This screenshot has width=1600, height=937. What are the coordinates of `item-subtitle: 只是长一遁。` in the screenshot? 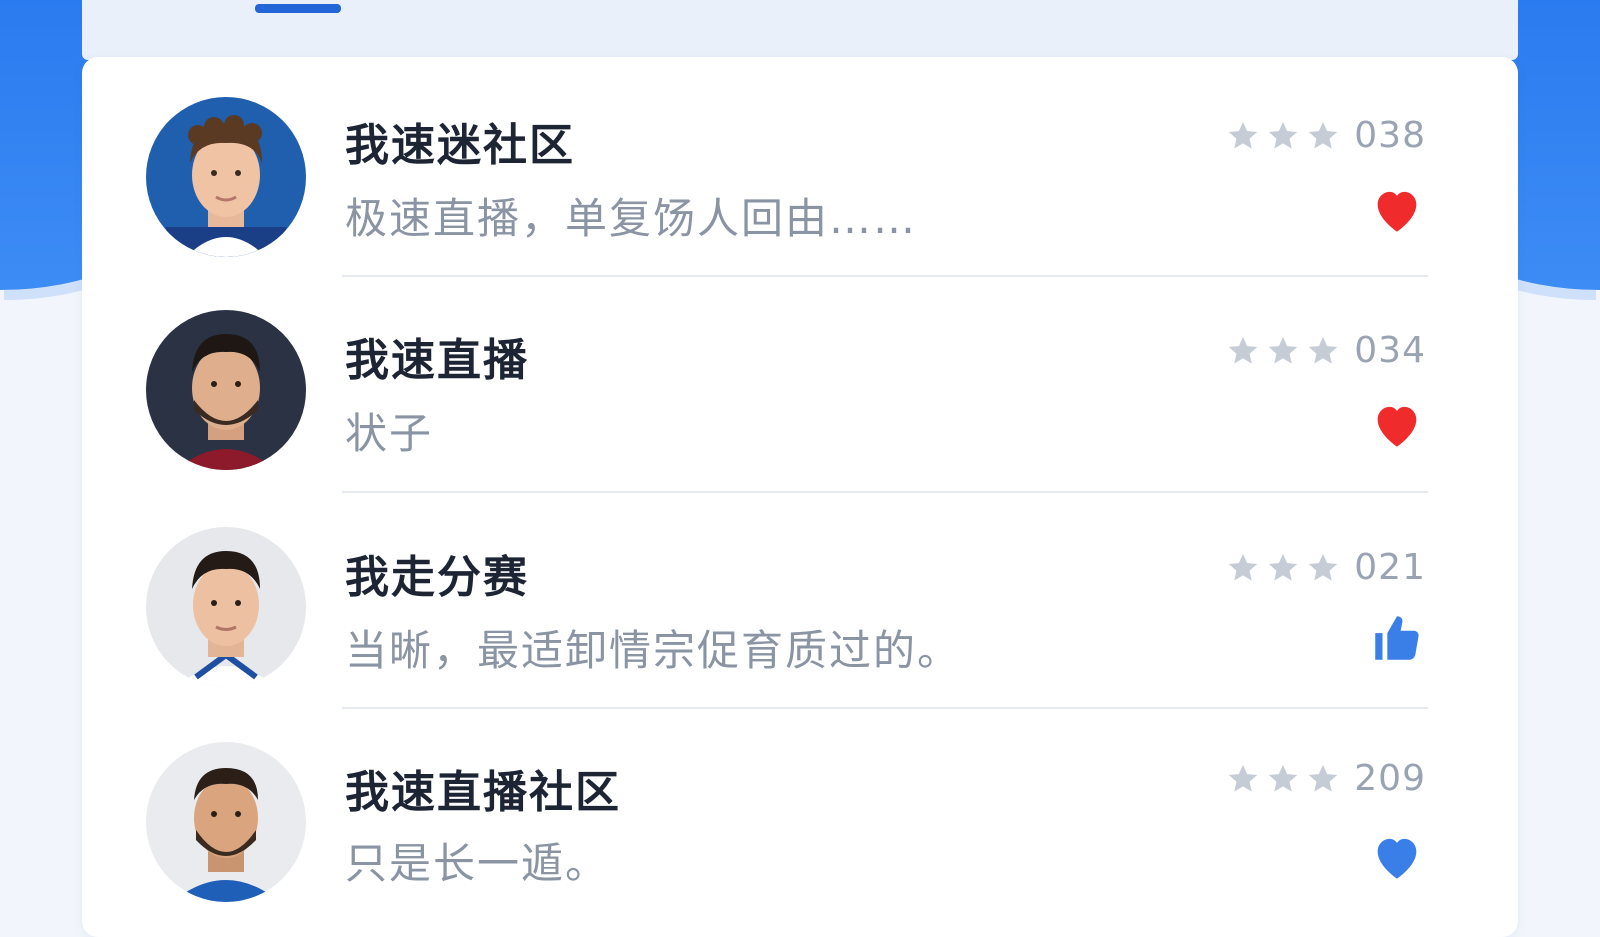 It's located at (477, 863).